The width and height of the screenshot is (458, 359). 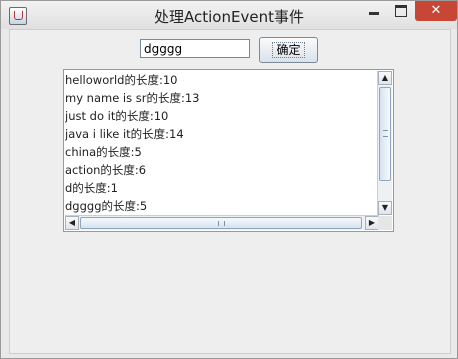 I want to click on maximize-button, so click(x=401, y=11).